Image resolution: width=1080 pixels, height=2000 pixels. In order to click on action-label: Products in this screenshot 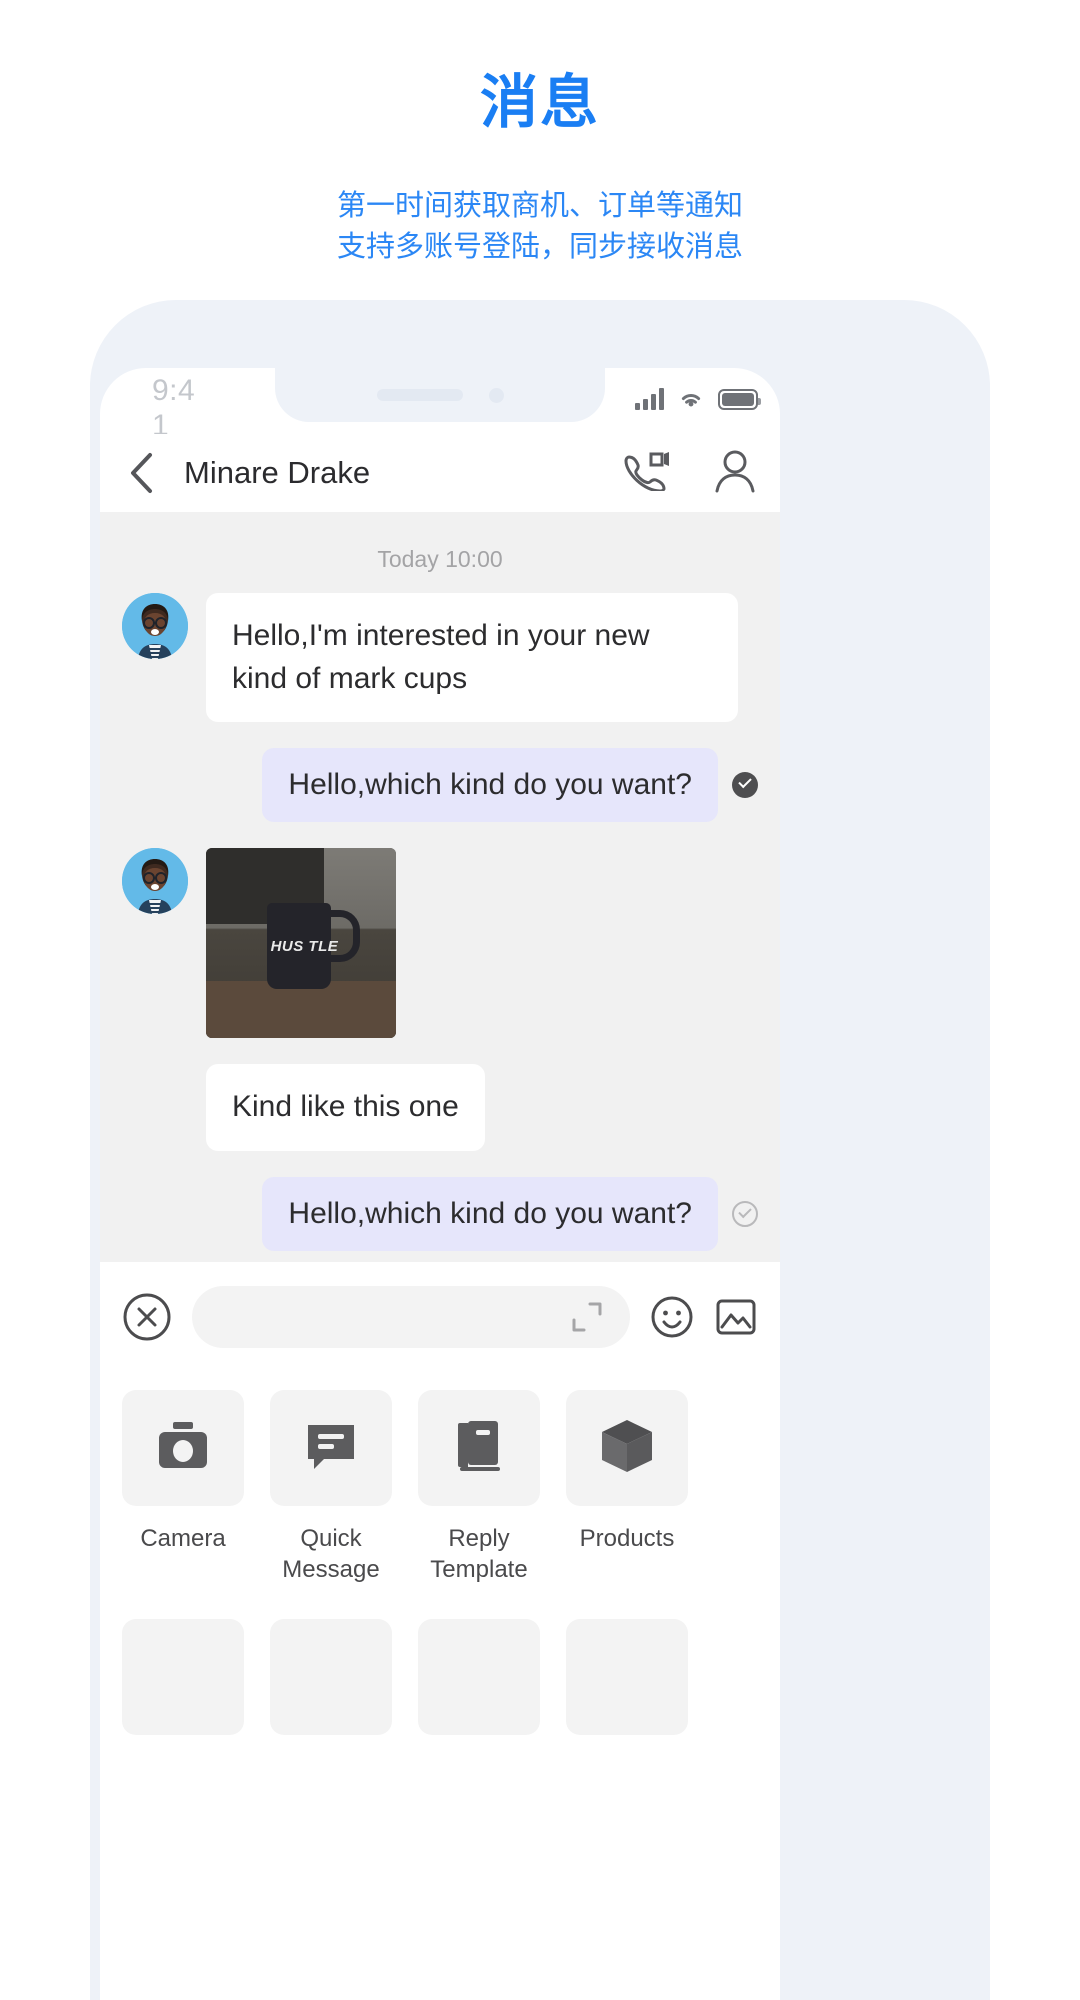, I will do `click(627, 1538)`.